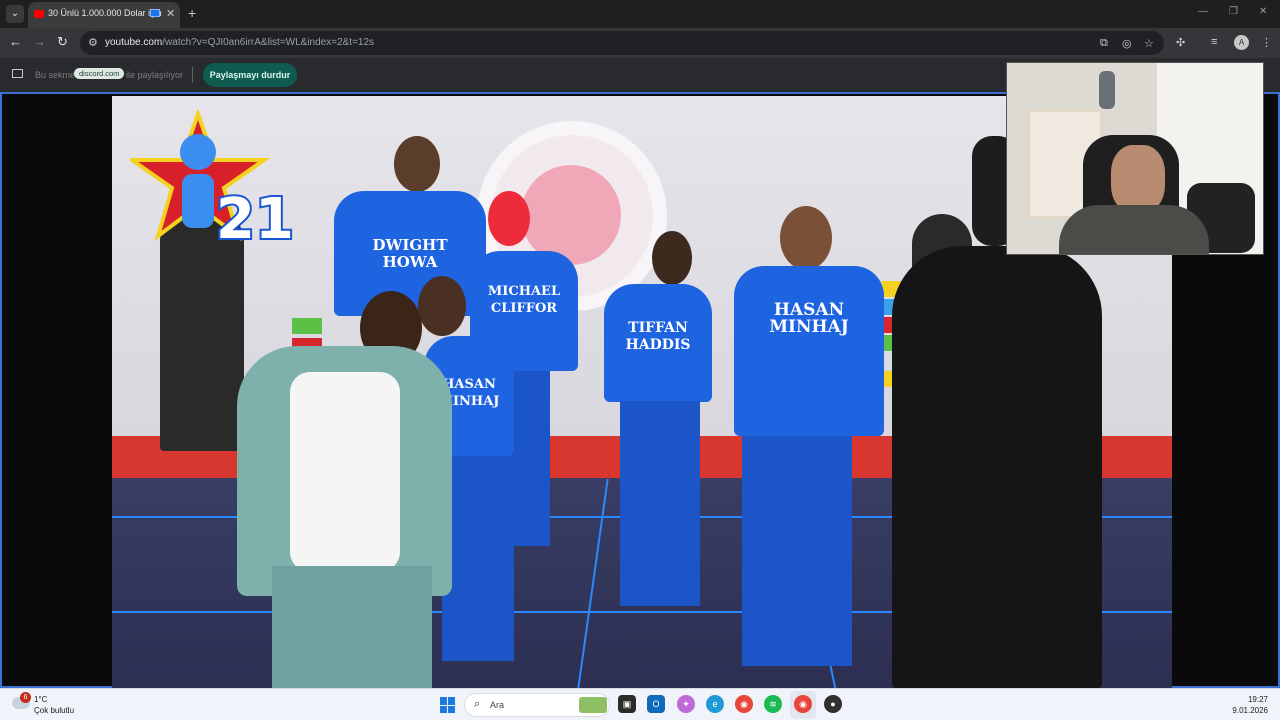 This screenshot has height=720, width=1280. I want to click on task-view-icon: ▣, so click(627, 704).